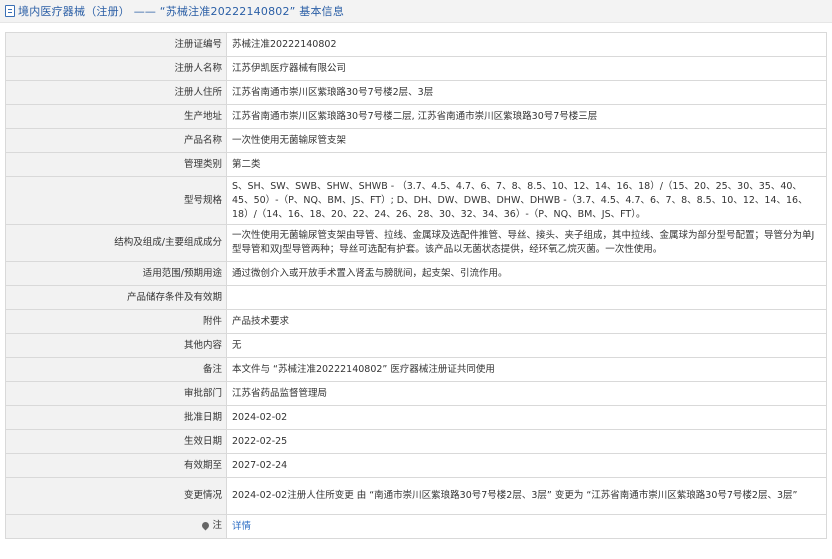 The image size is (832, 559). What do you see at coordinates (116, 465) in the screenshot?
I see `row-label: 有效期至` at bounding box center [116, 465].